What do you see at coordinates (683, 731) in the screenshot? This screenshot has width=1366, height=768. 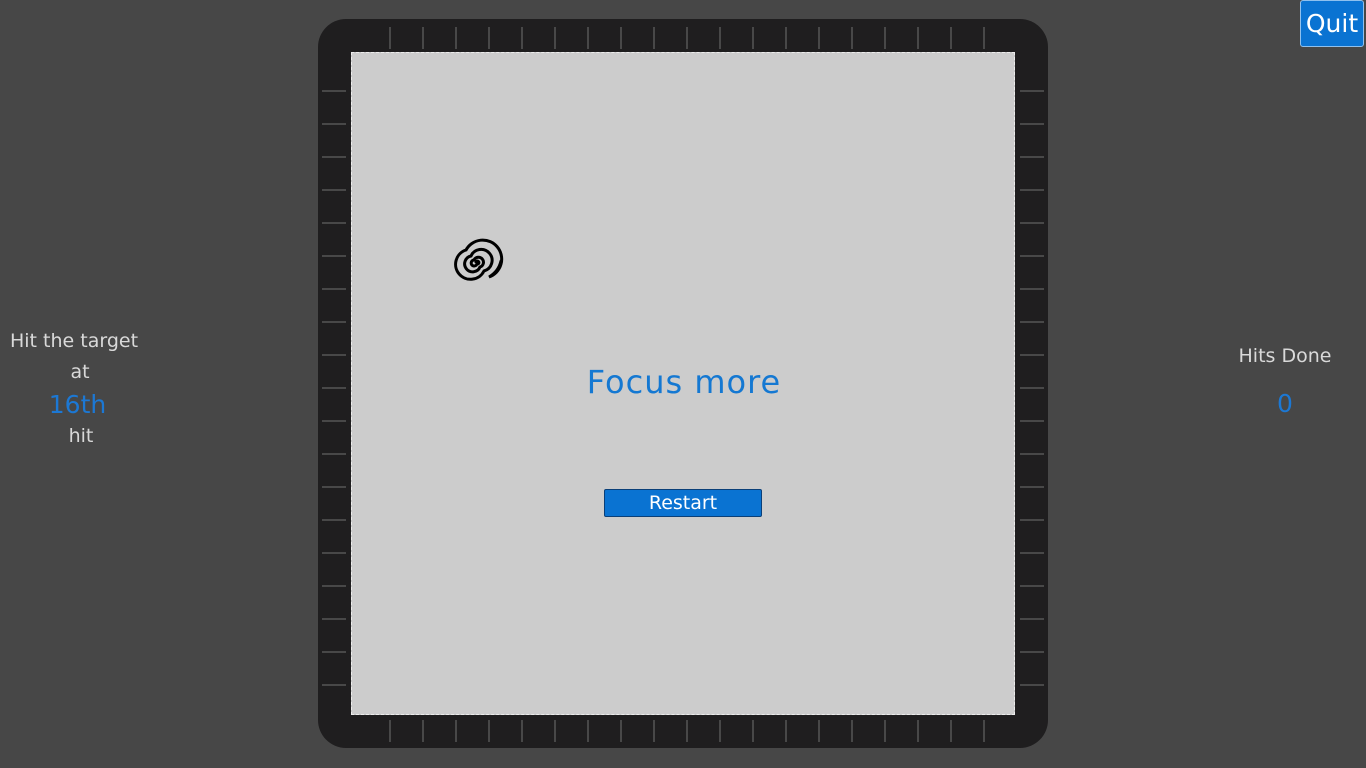 I see `frame-ticks-bottom` at bounding box center [683, 731].